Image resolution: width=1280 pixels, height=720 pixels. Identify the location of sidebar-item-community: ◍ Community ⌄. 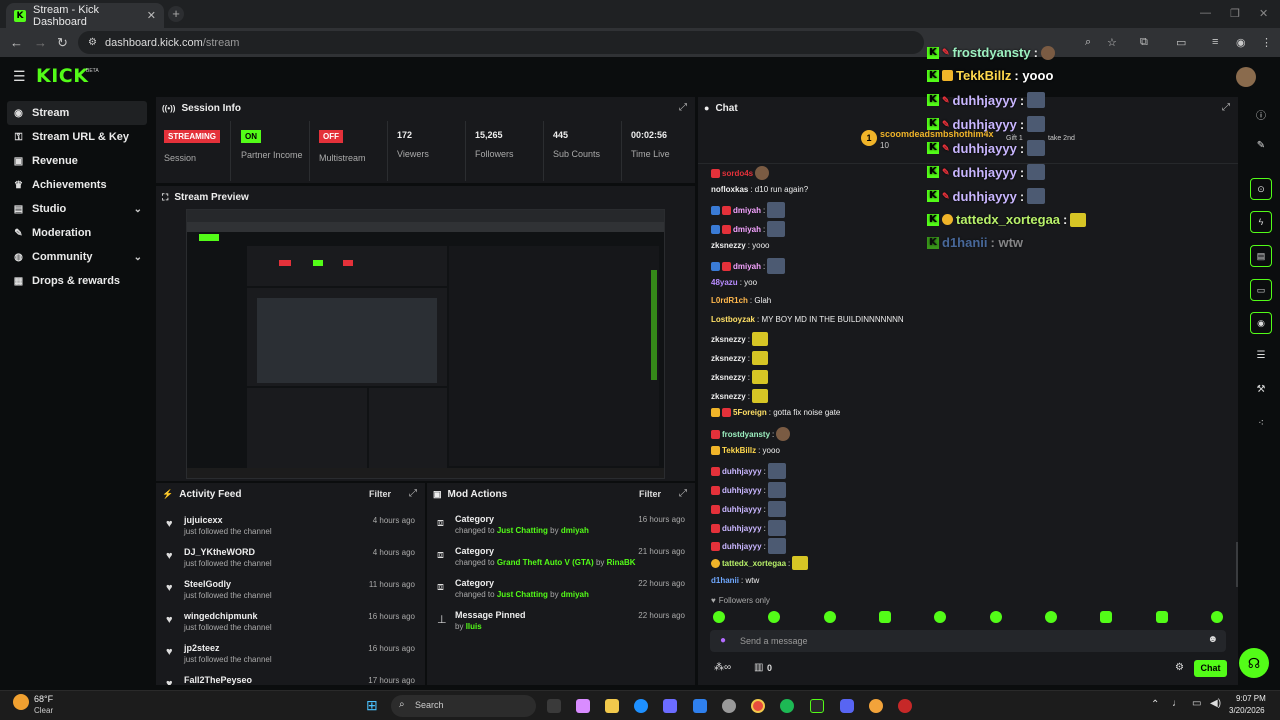
(77, 257).